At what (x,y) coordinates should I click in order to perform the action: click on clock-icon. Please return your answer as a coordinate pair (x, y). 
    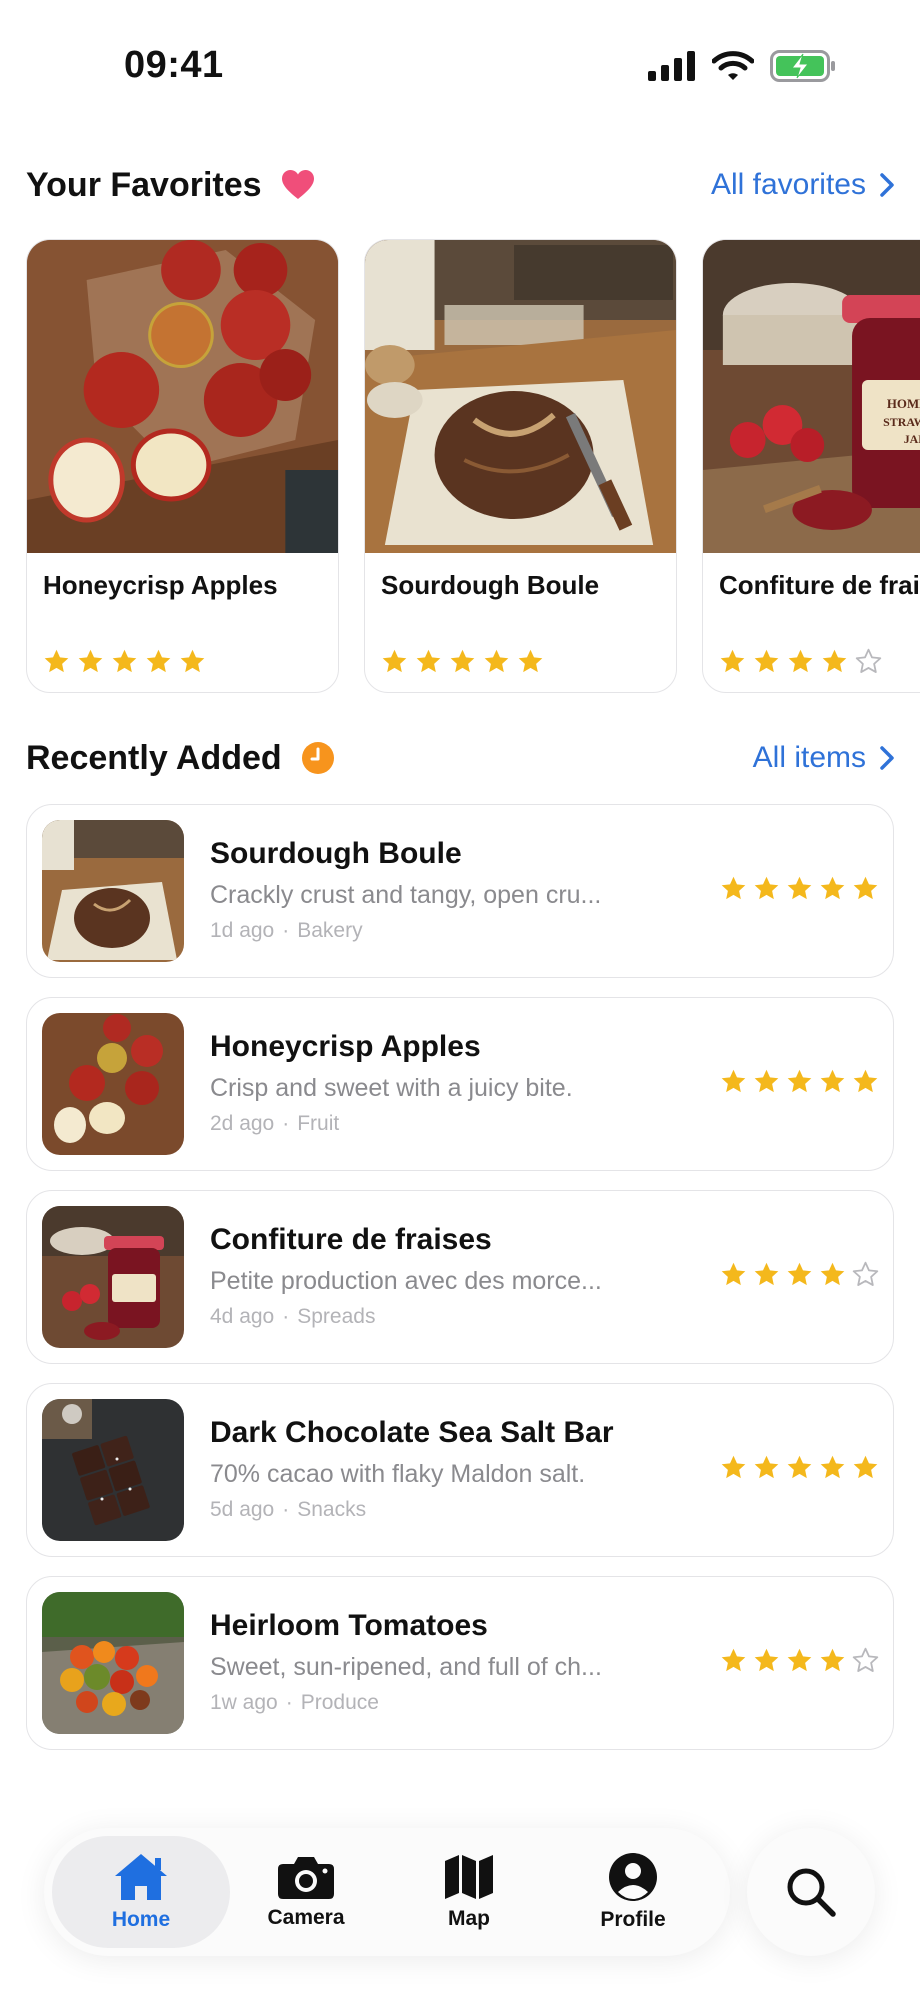
    Looking at the image, I should click on (317, 758).